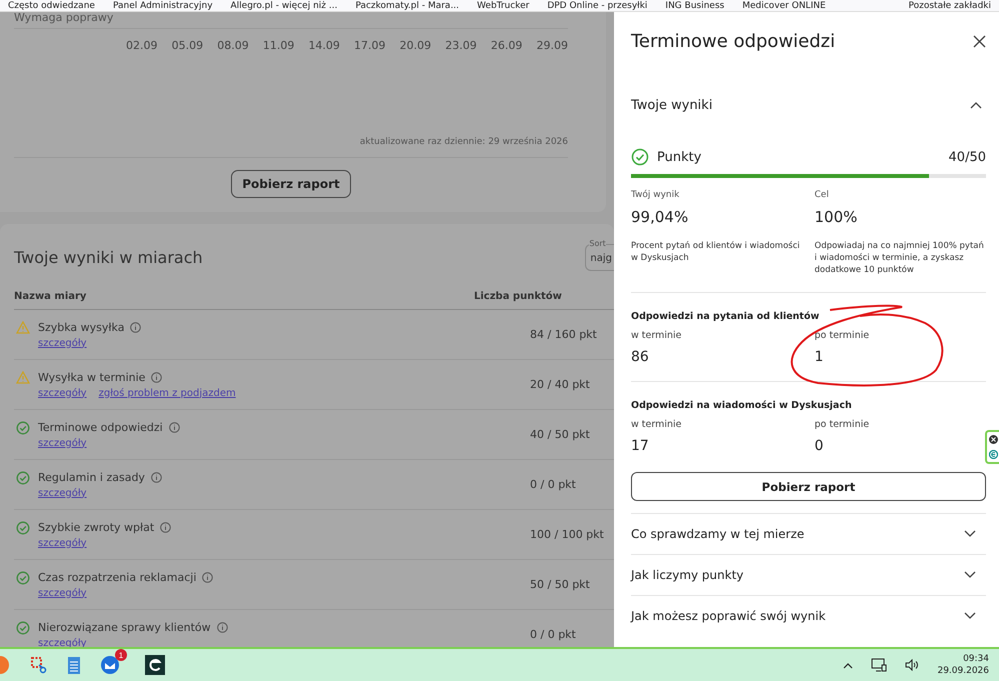 This screenshot has height=681, width=999. What do you see at coordinates (324, 46) in the screenshot?
I see `axis-tick-label: 14.09` at bounding box center [324, 46].